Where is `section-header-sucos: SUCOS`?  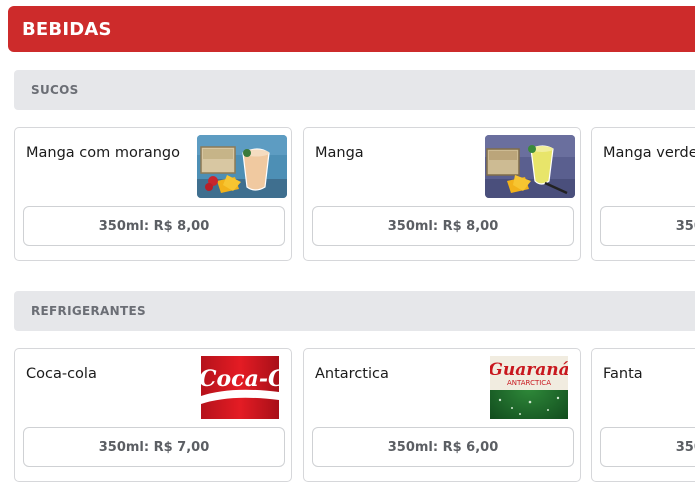
section-header-sucos: SUCOS is located at coordinates (354, 90).